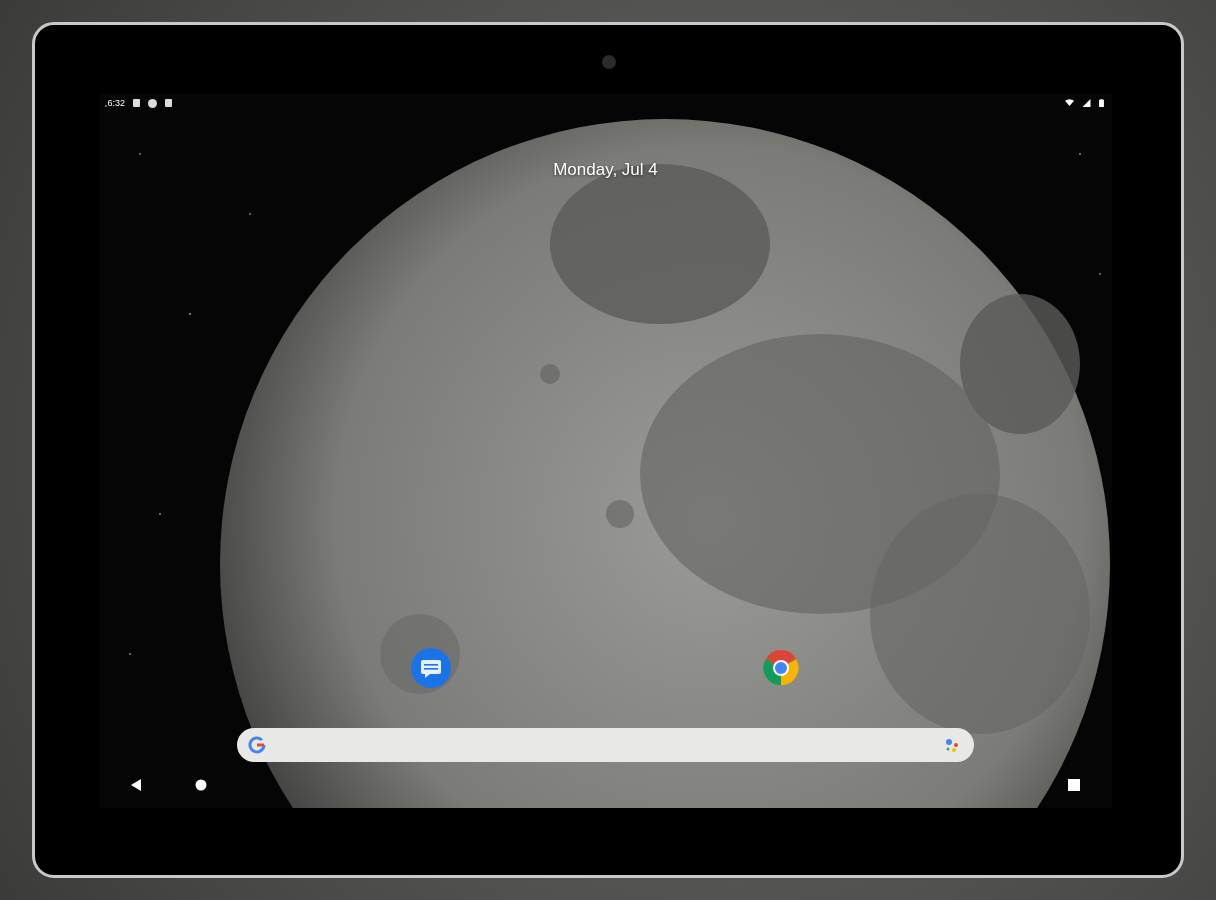 This screenshot has height=900, width=1216. What do you see at coordinates (1069, 103) in the screenshot?
I see `wifi-icon` at bounding box center [1069, 103].